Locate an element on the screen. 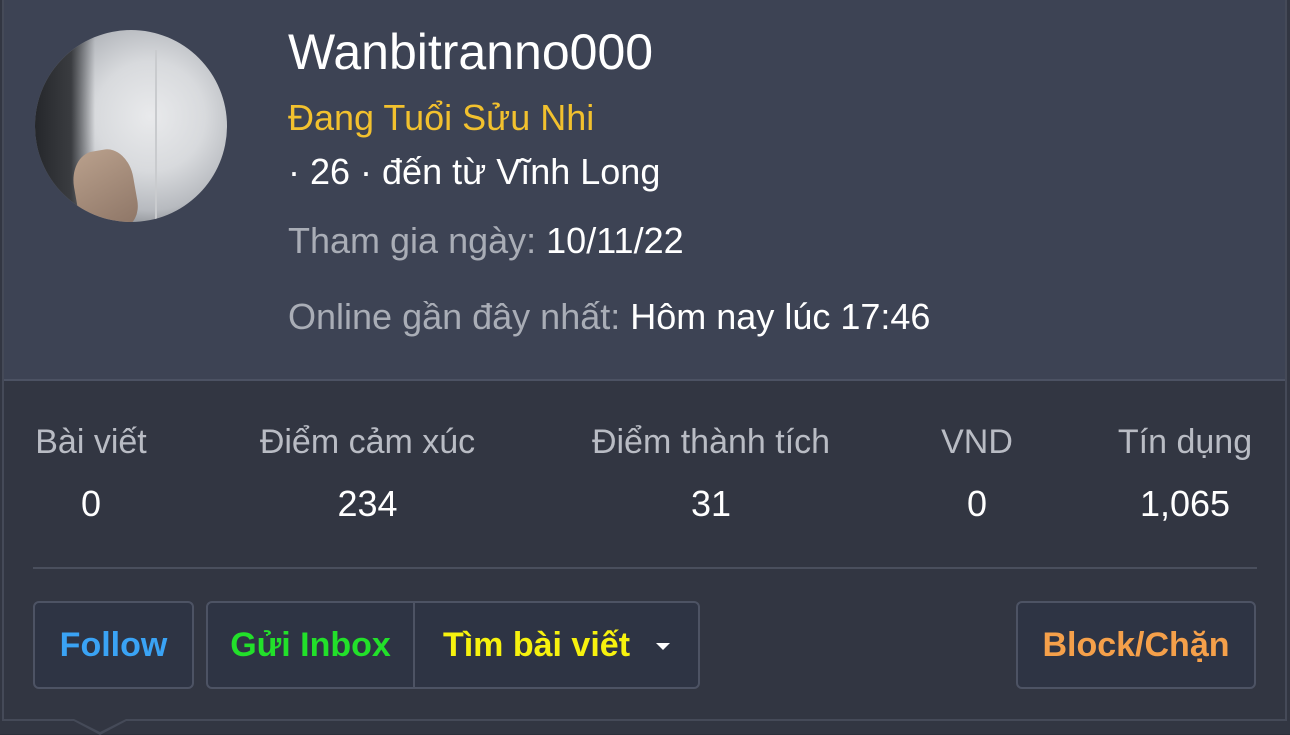 This screenshot has height=735, width=1290. stat-reactions: Điểm cảm xúc 234 is located at coordinates (367, 473).